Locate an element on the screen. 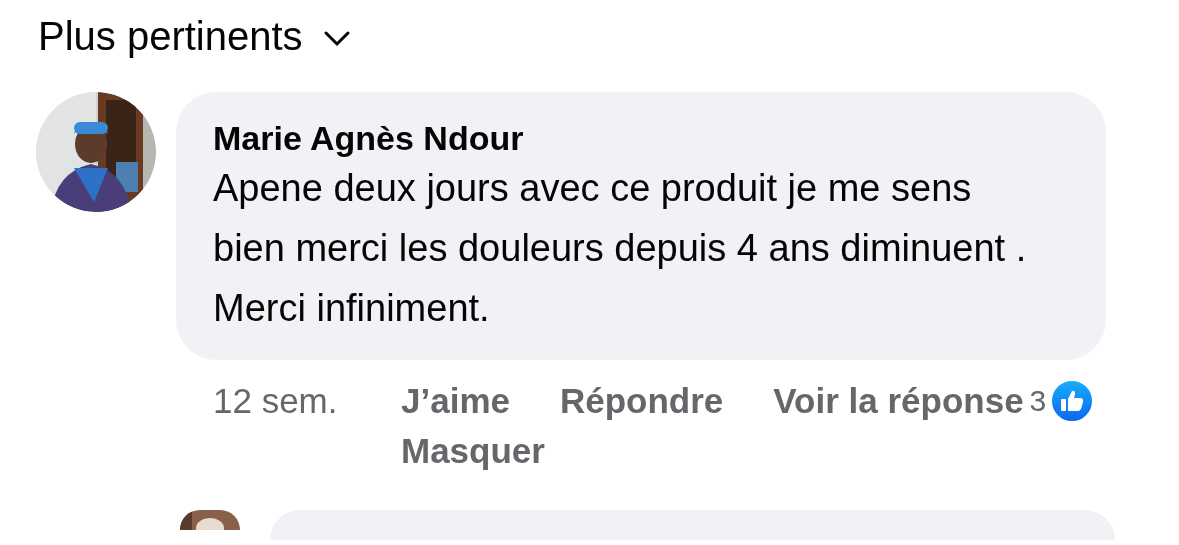  like-icon is located at coordinates (1072, 401).